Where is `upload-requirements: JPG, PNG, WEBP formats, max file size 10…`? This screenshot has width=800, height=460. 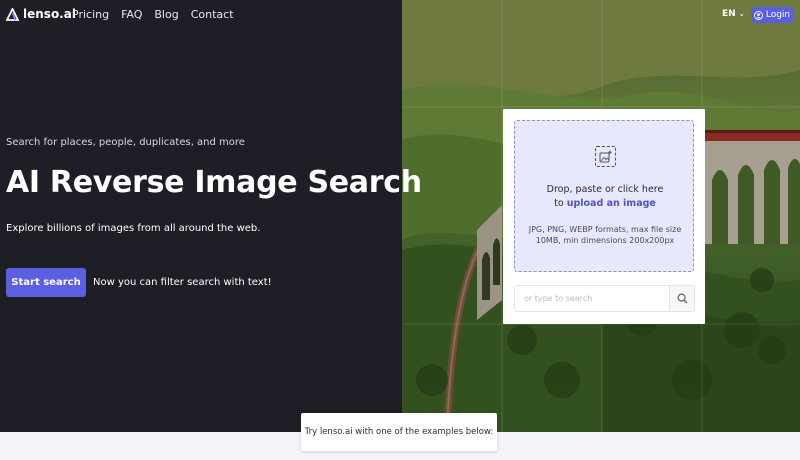 upload-requirements: JPG, PNG, WEBP formats, max file size 10… is located at coordinates (605, 235).